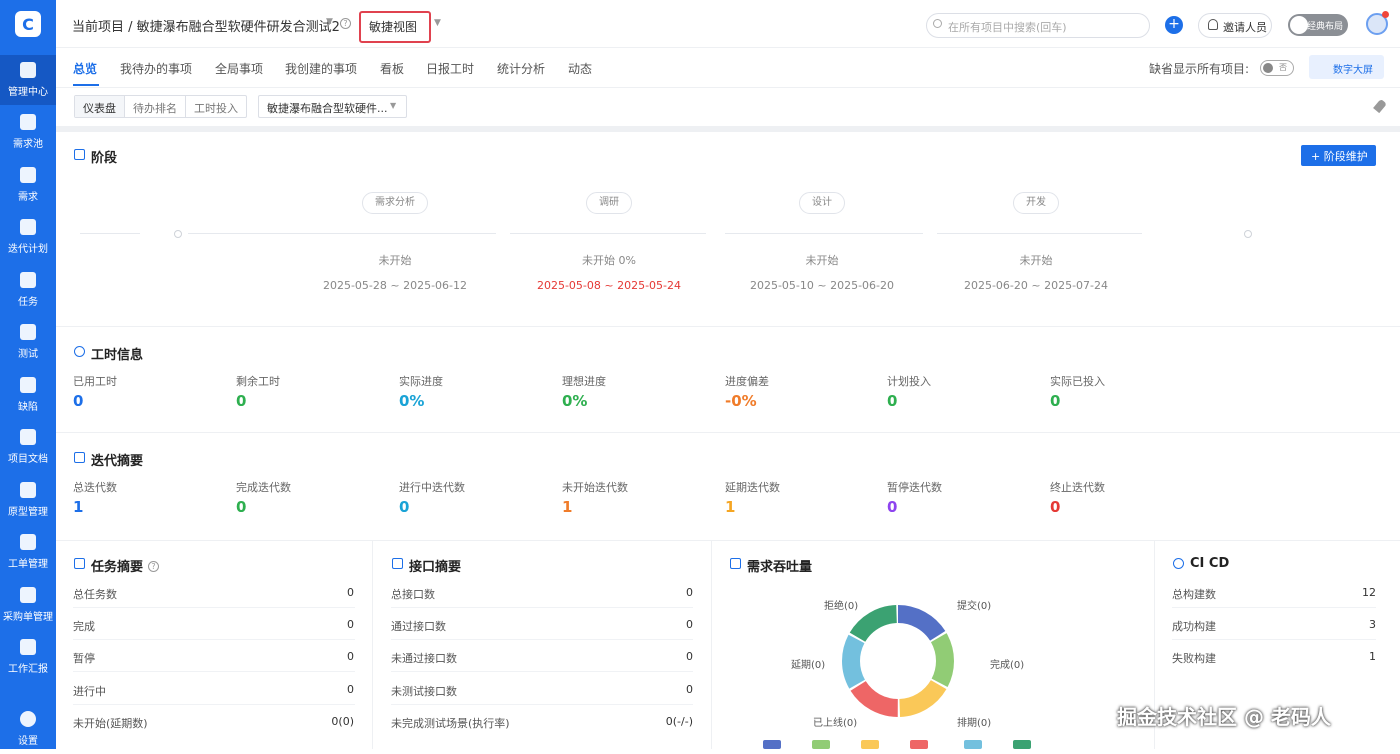 The image size is (1400, 754). I want to click on layout-toggle: 经典布局, so click(1318, 25).